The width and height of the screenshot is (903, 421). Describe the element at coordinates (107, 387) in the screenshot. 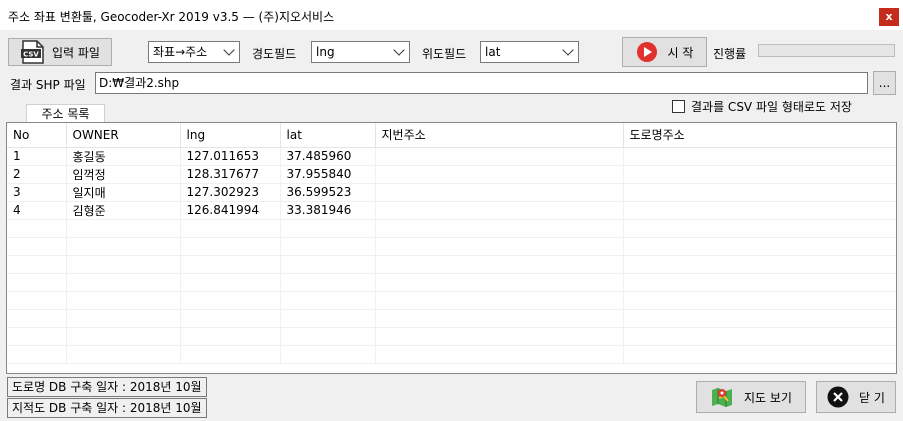

I see `road-db-status: 도로명 DB 구축 일자 : 2018년 10월` at that location.